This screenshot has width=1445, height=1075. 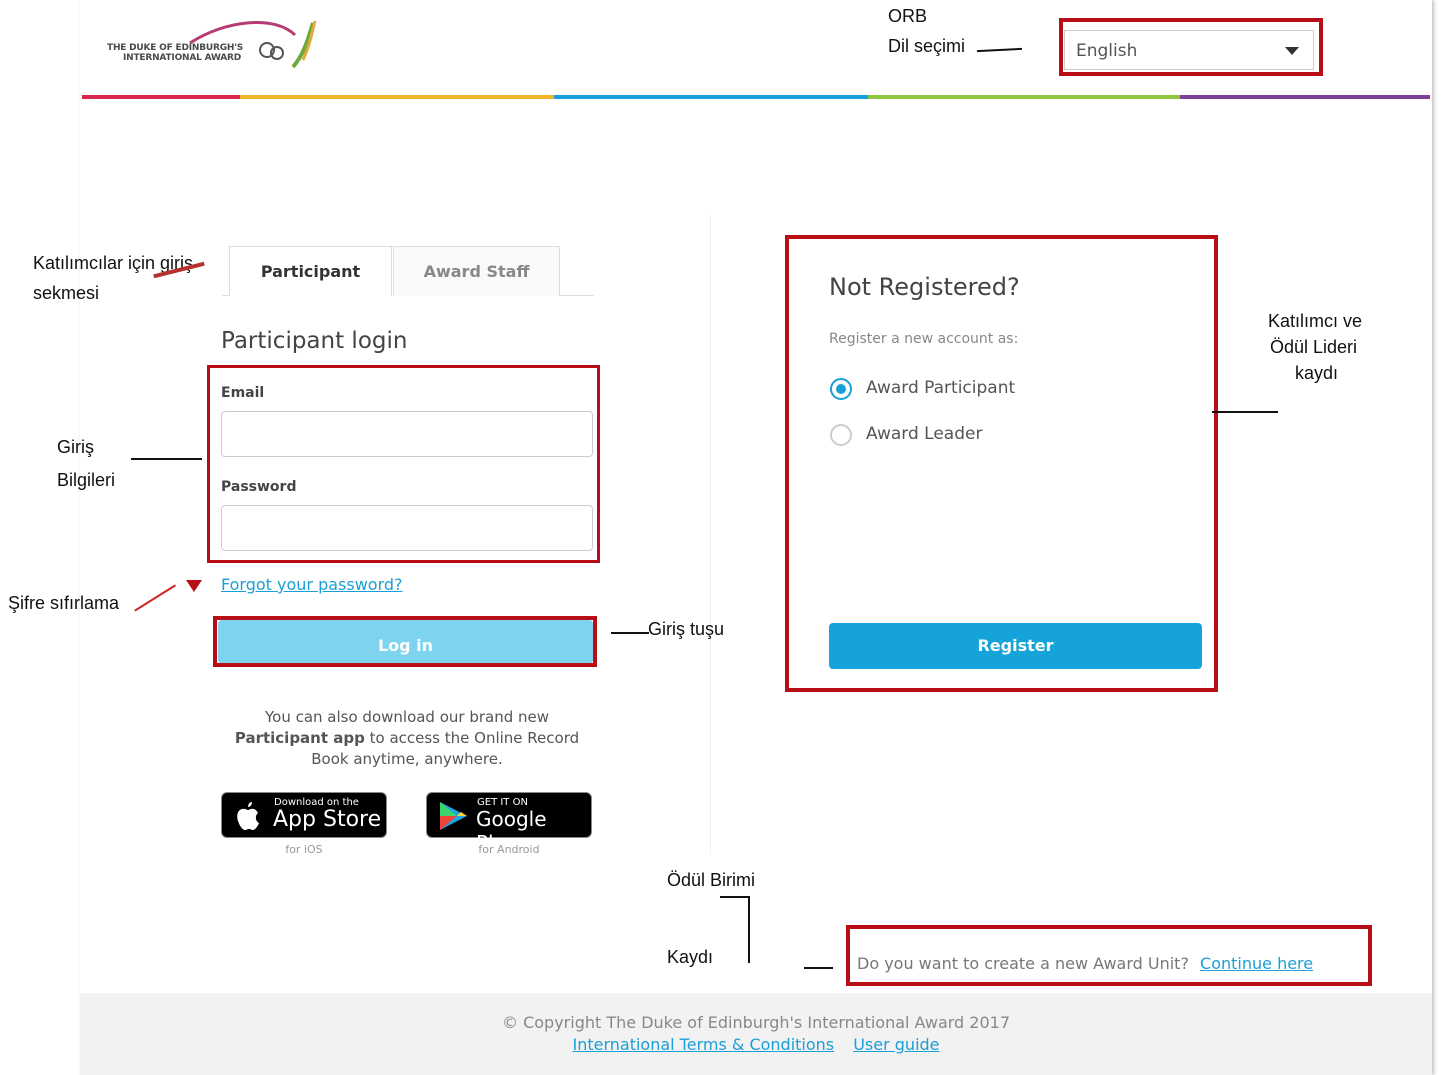 I want to click on header-stripe-blue, so click(x=711, y=97).